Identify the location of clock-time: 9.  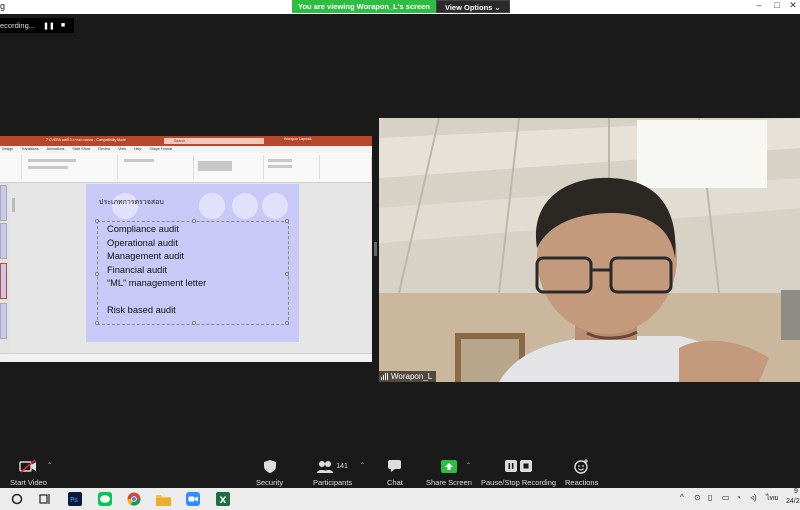
(796, 491).